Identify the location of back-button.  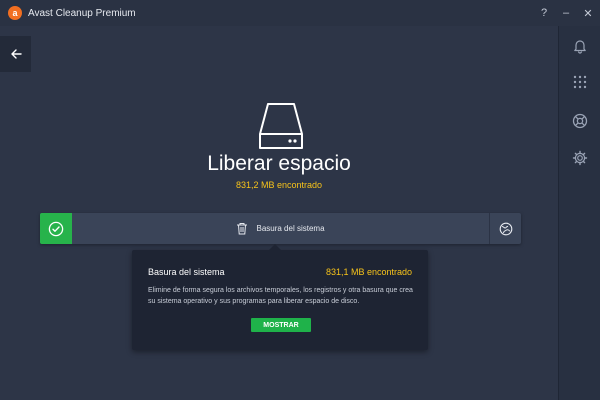
(15, 54).